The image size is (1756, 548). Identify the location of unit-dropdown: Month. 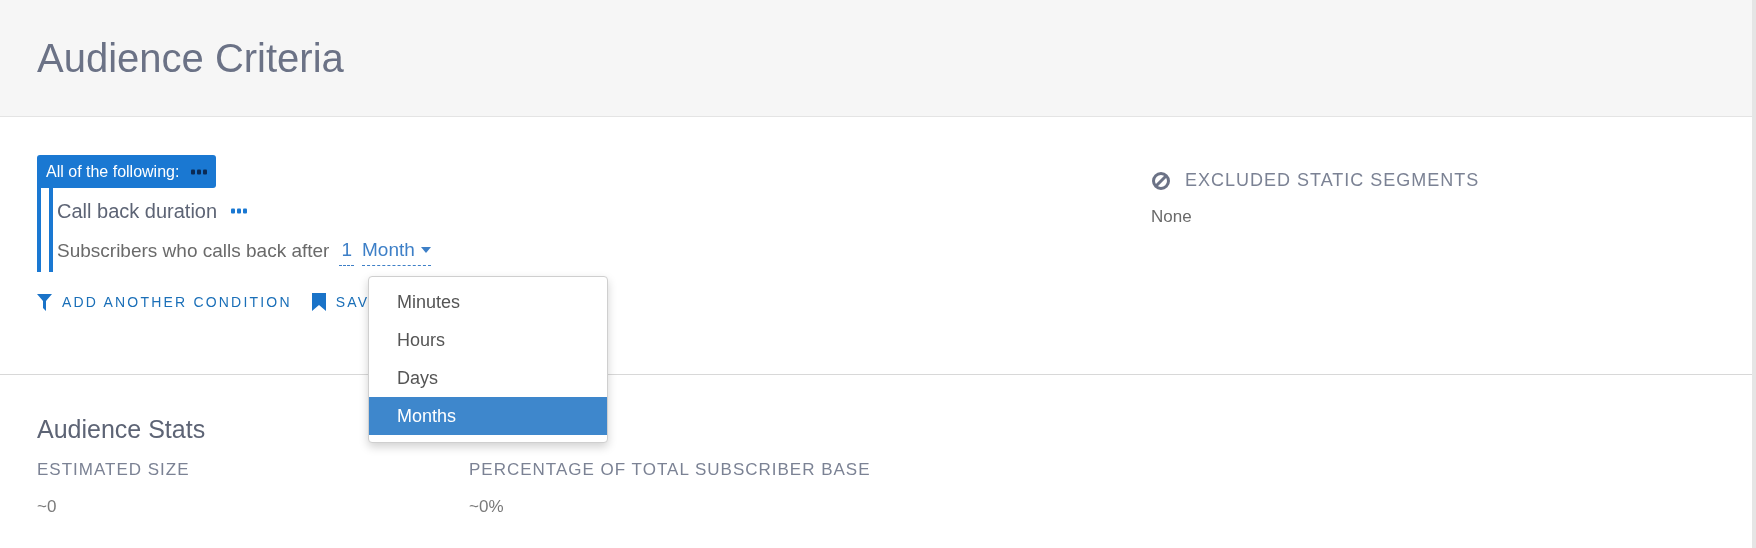
(396, 251).